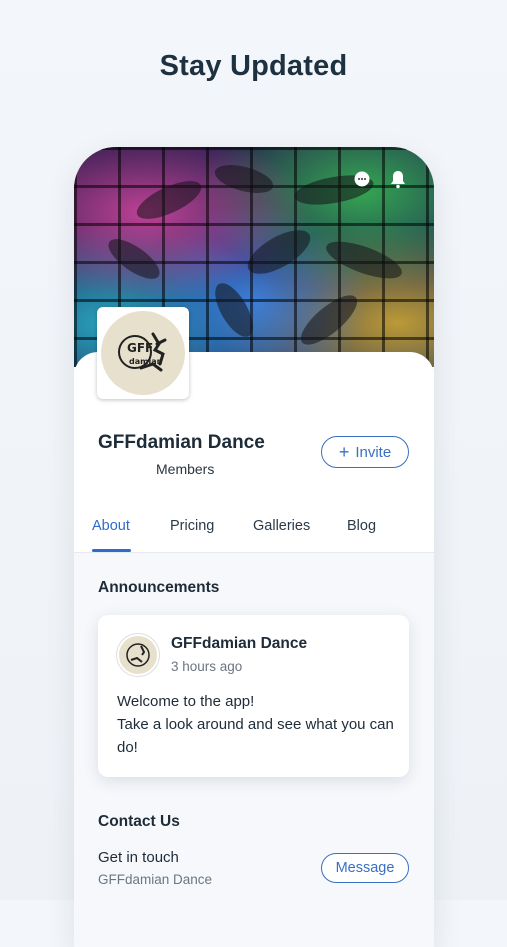 This screenshot has height=947, width=507. Describe the element at coordinates (155, 879) in the screenshot. I see `contact-name: GFFdamian Dance` at that location.